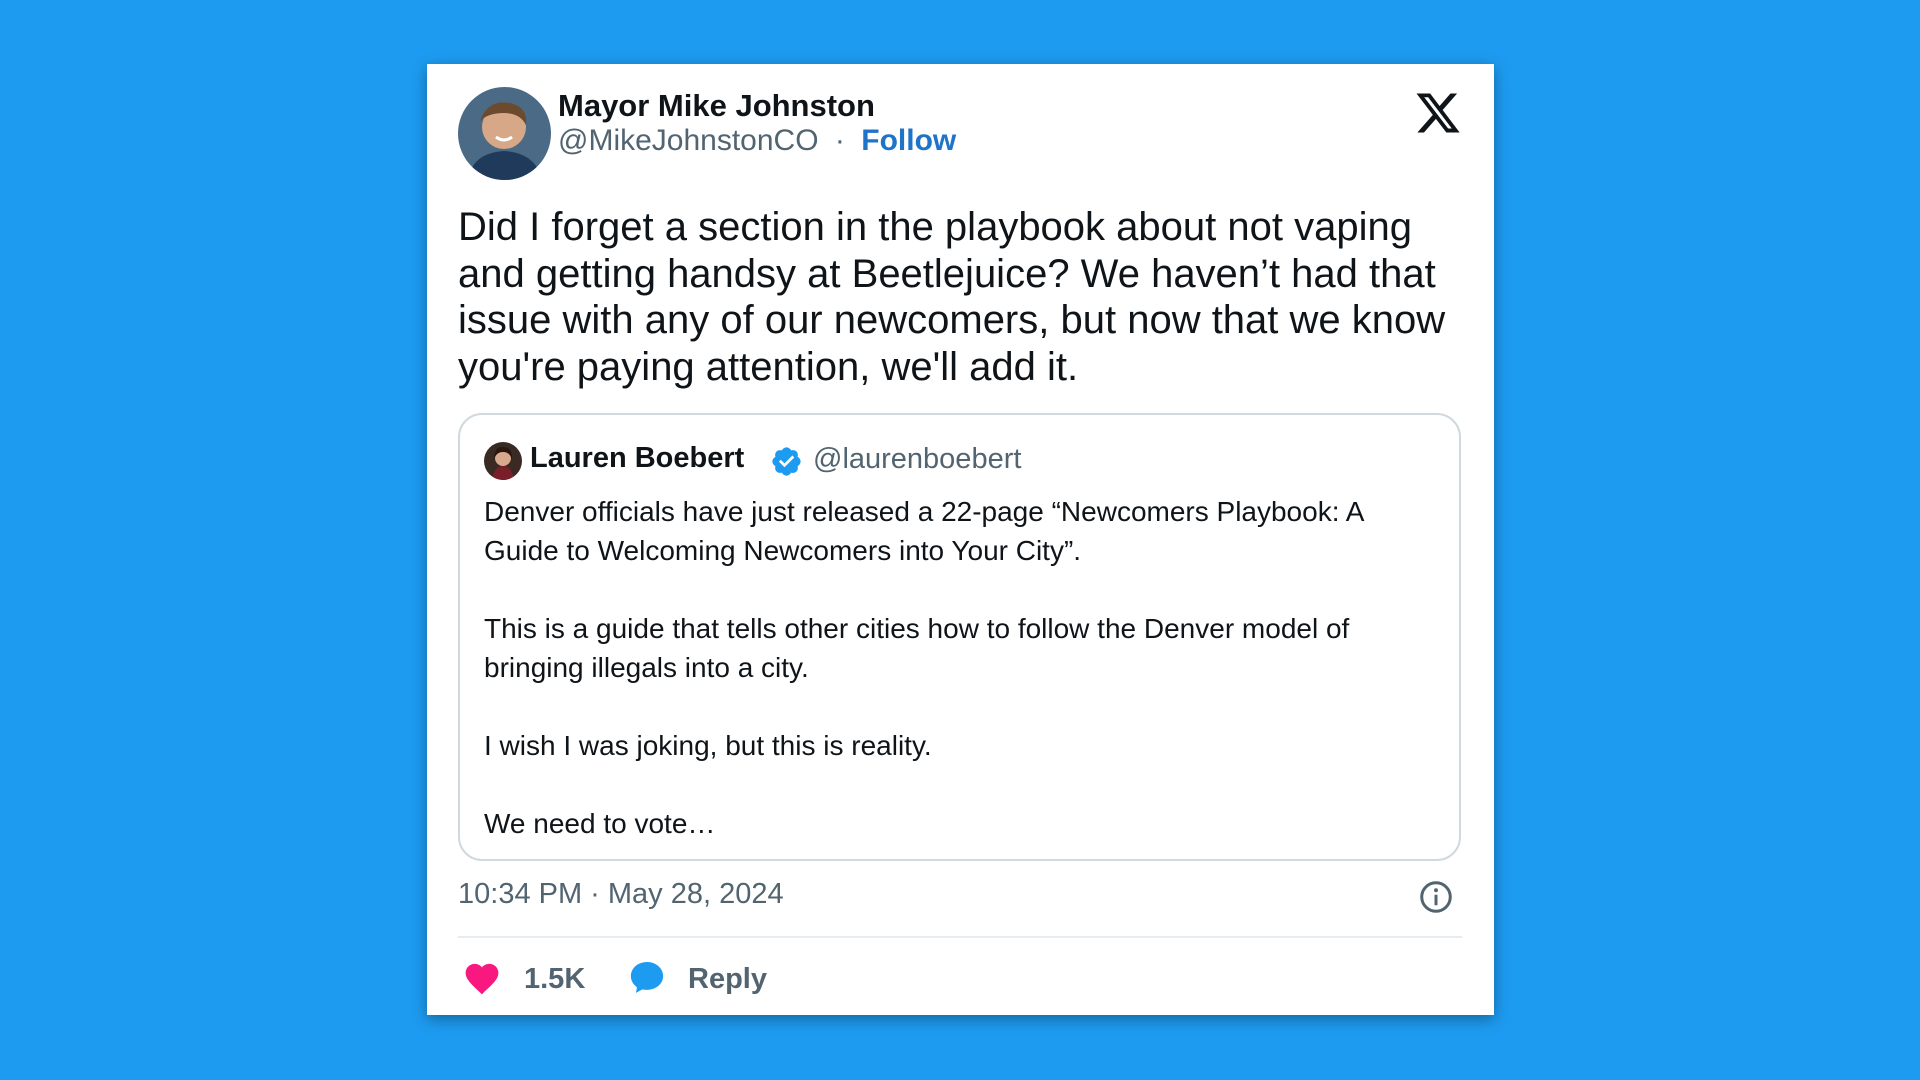  I want to click on reply-bubble-icon, so click(647, 979).